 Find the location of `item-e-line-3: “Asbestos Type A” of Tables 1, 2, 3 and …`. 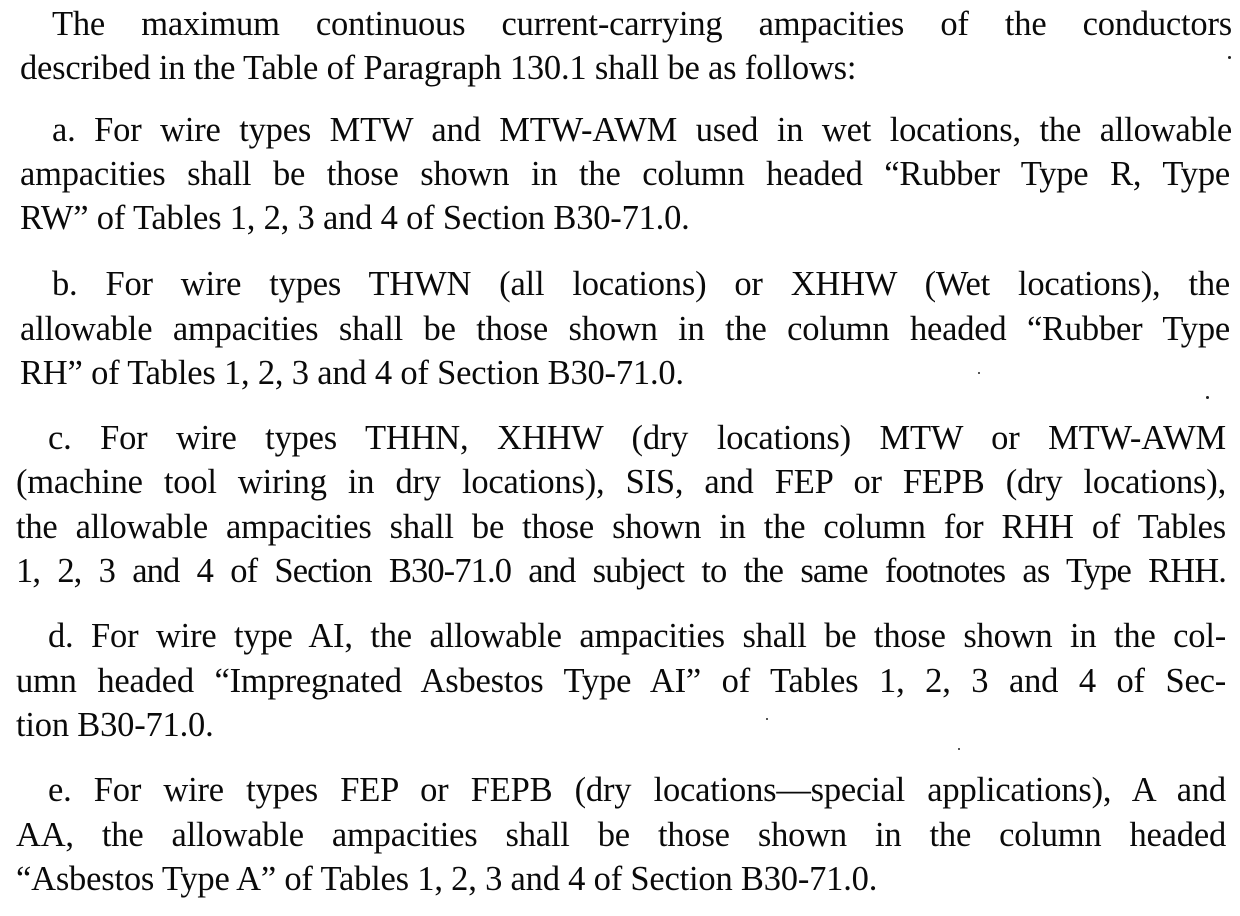

item-e-line-3: “Asbestos Type A” of Tables 1, 2, 3 and … is located at coordinates (447, 879).